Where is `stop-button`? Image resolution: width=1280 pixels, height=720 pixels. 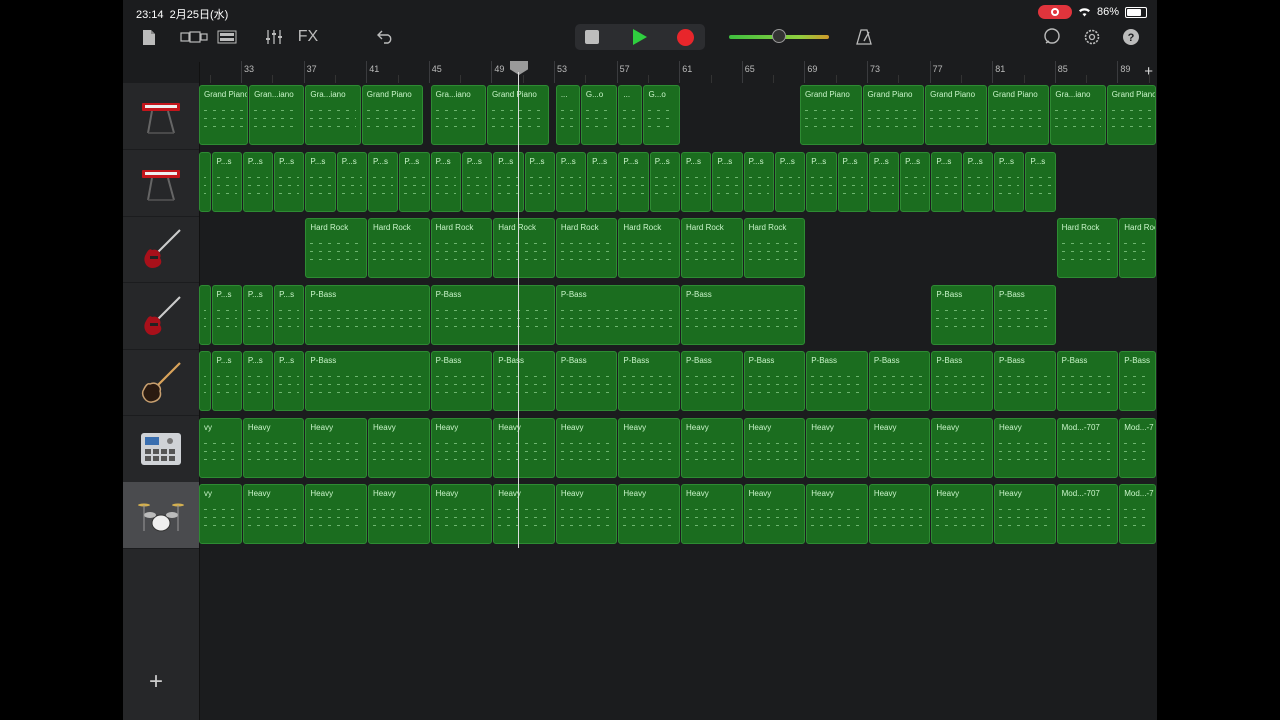
stop-button is located at coordinates (592, 37).